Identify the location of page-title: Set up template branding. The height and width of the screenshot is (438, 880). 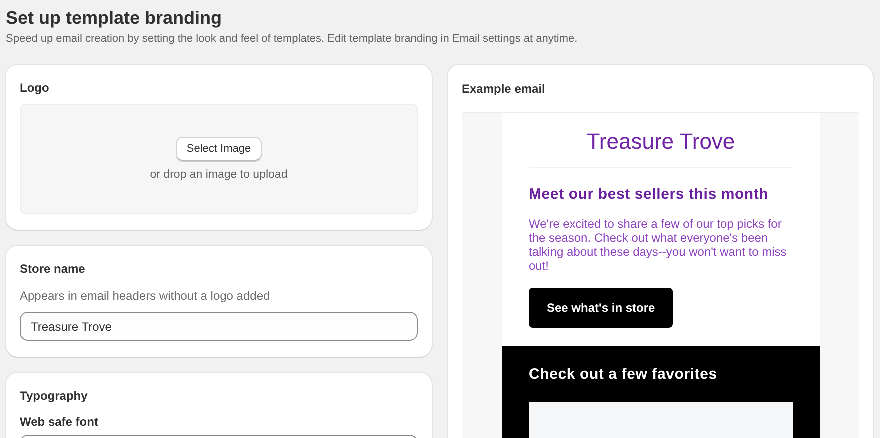
(115, 18).